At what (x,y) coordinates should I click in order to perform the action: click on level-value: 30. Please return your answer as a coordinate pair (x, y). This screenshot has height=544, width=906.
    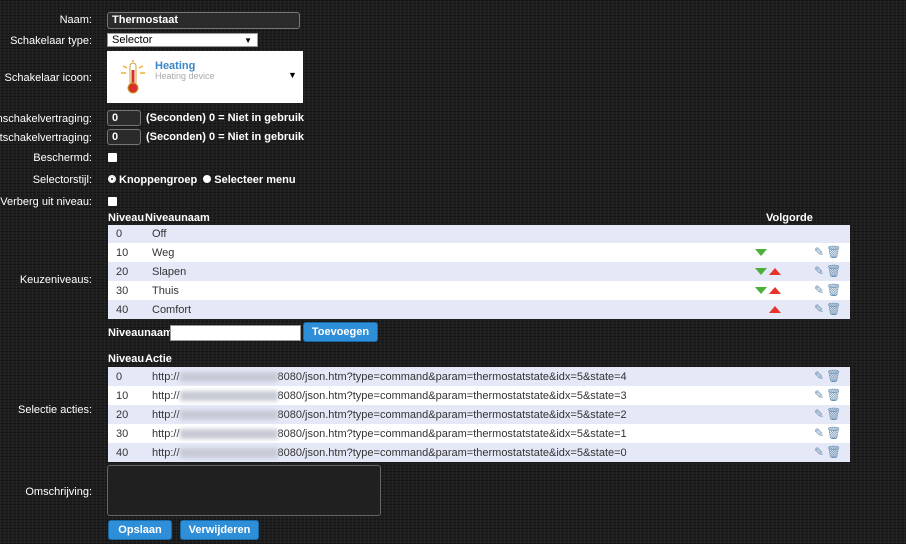
    Looking at the image, I should click on (126, 290).